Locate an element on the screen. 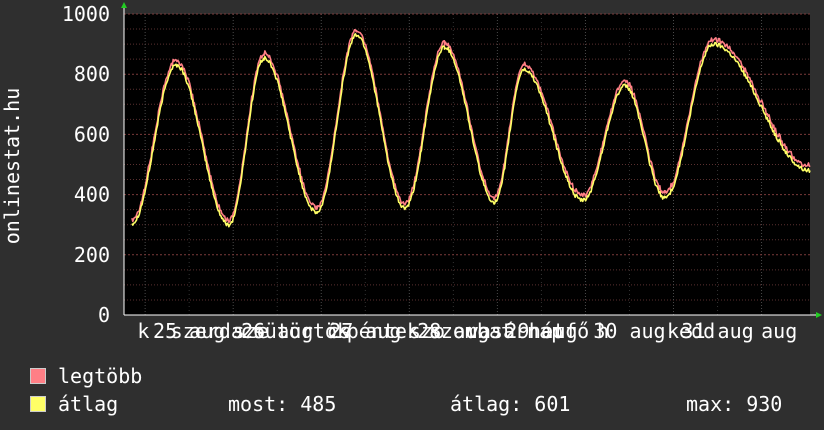  x-date-label: 25 aug is located at coordinates (189, 331).